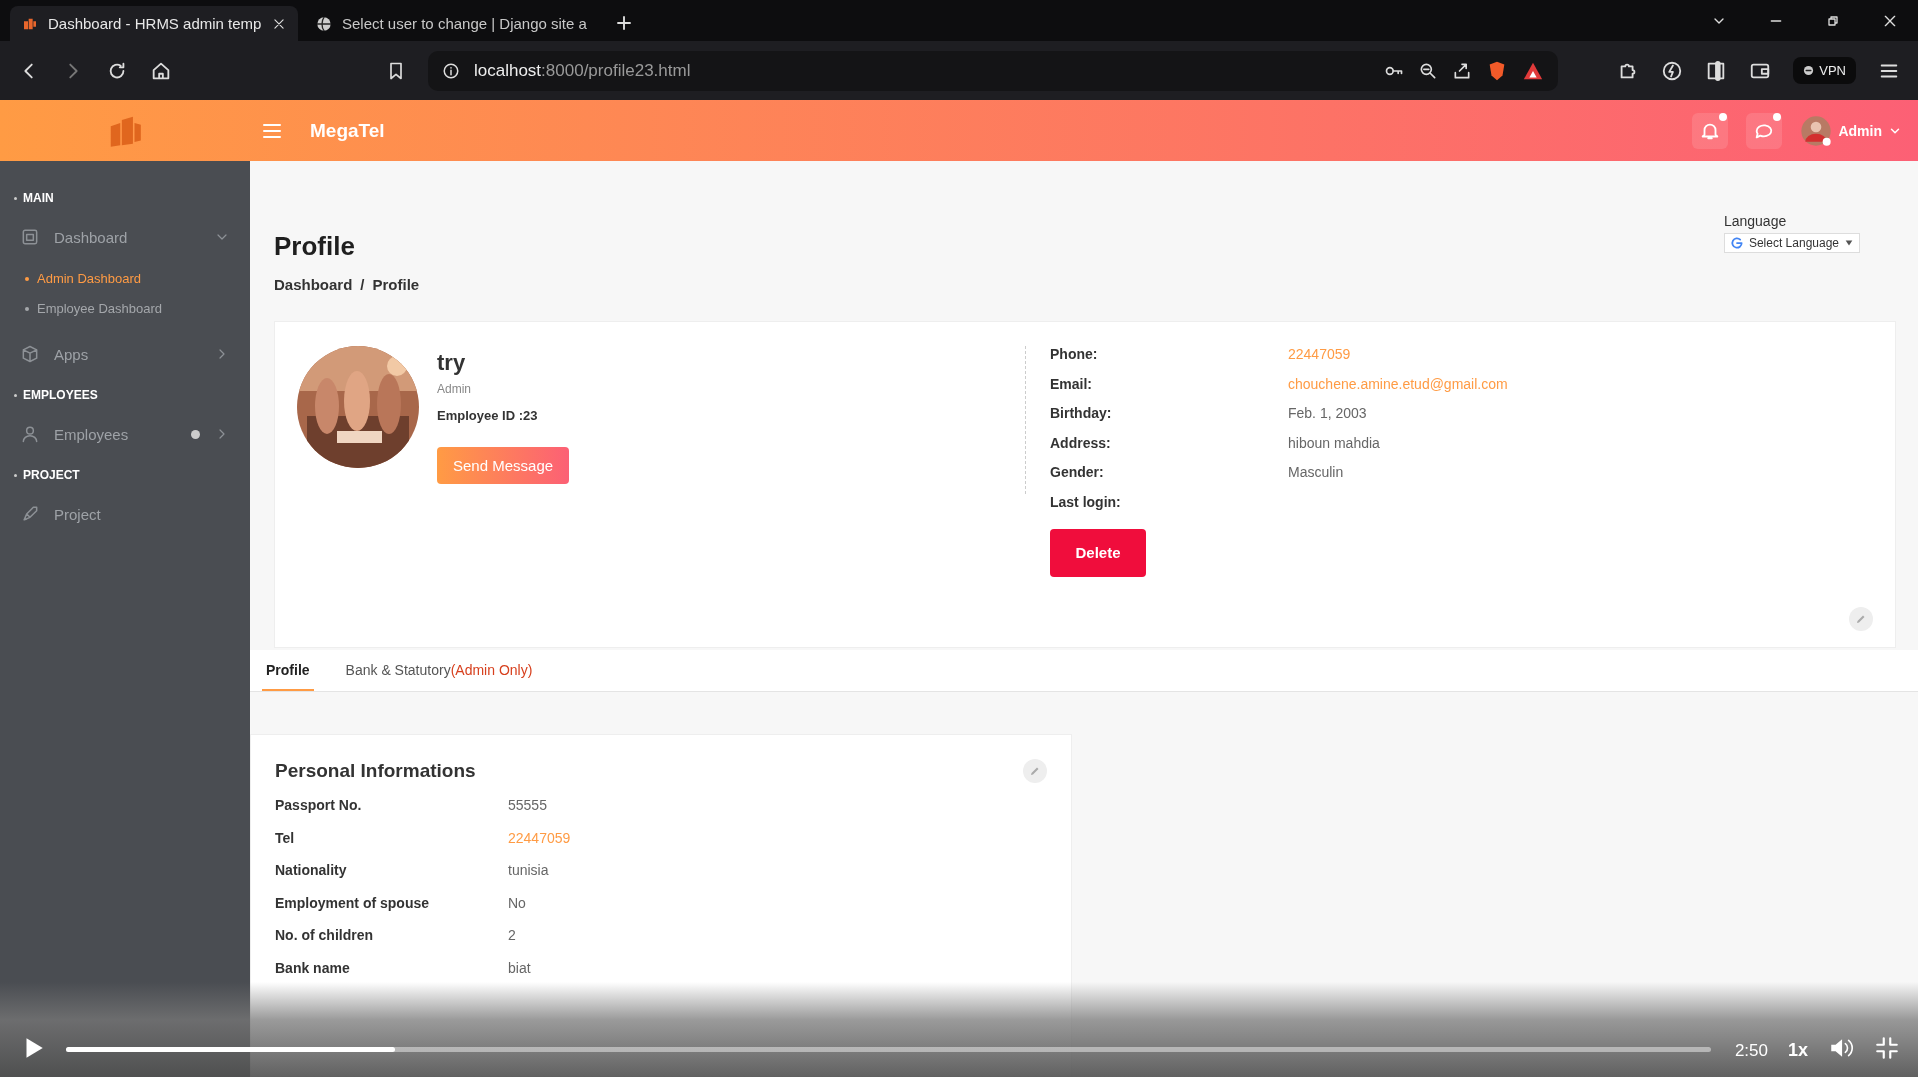 The width and height of the screenshot is (1918, 1077). I want to click on field-link: chouchene.amine.etud@gmail.com, so click(1398, 383).